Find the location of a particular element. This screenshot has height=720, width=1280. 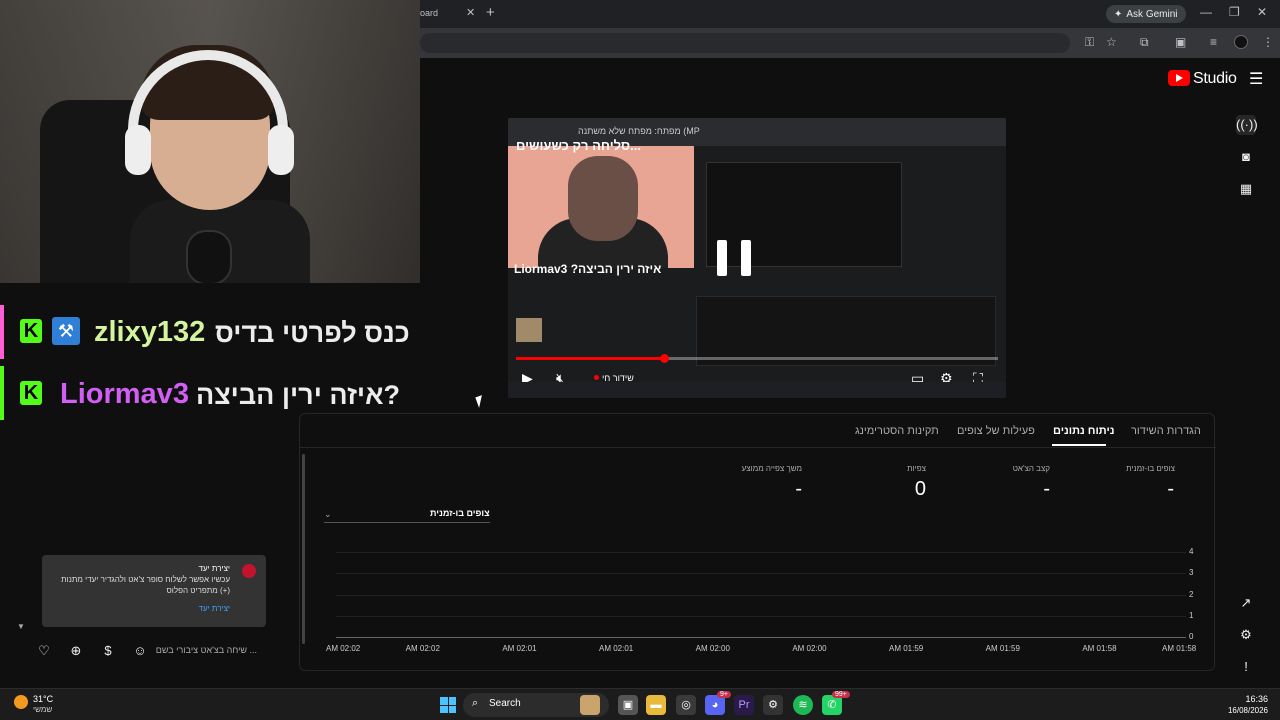

external-link-icon: ↗ is located at coordinates (1246, 603).